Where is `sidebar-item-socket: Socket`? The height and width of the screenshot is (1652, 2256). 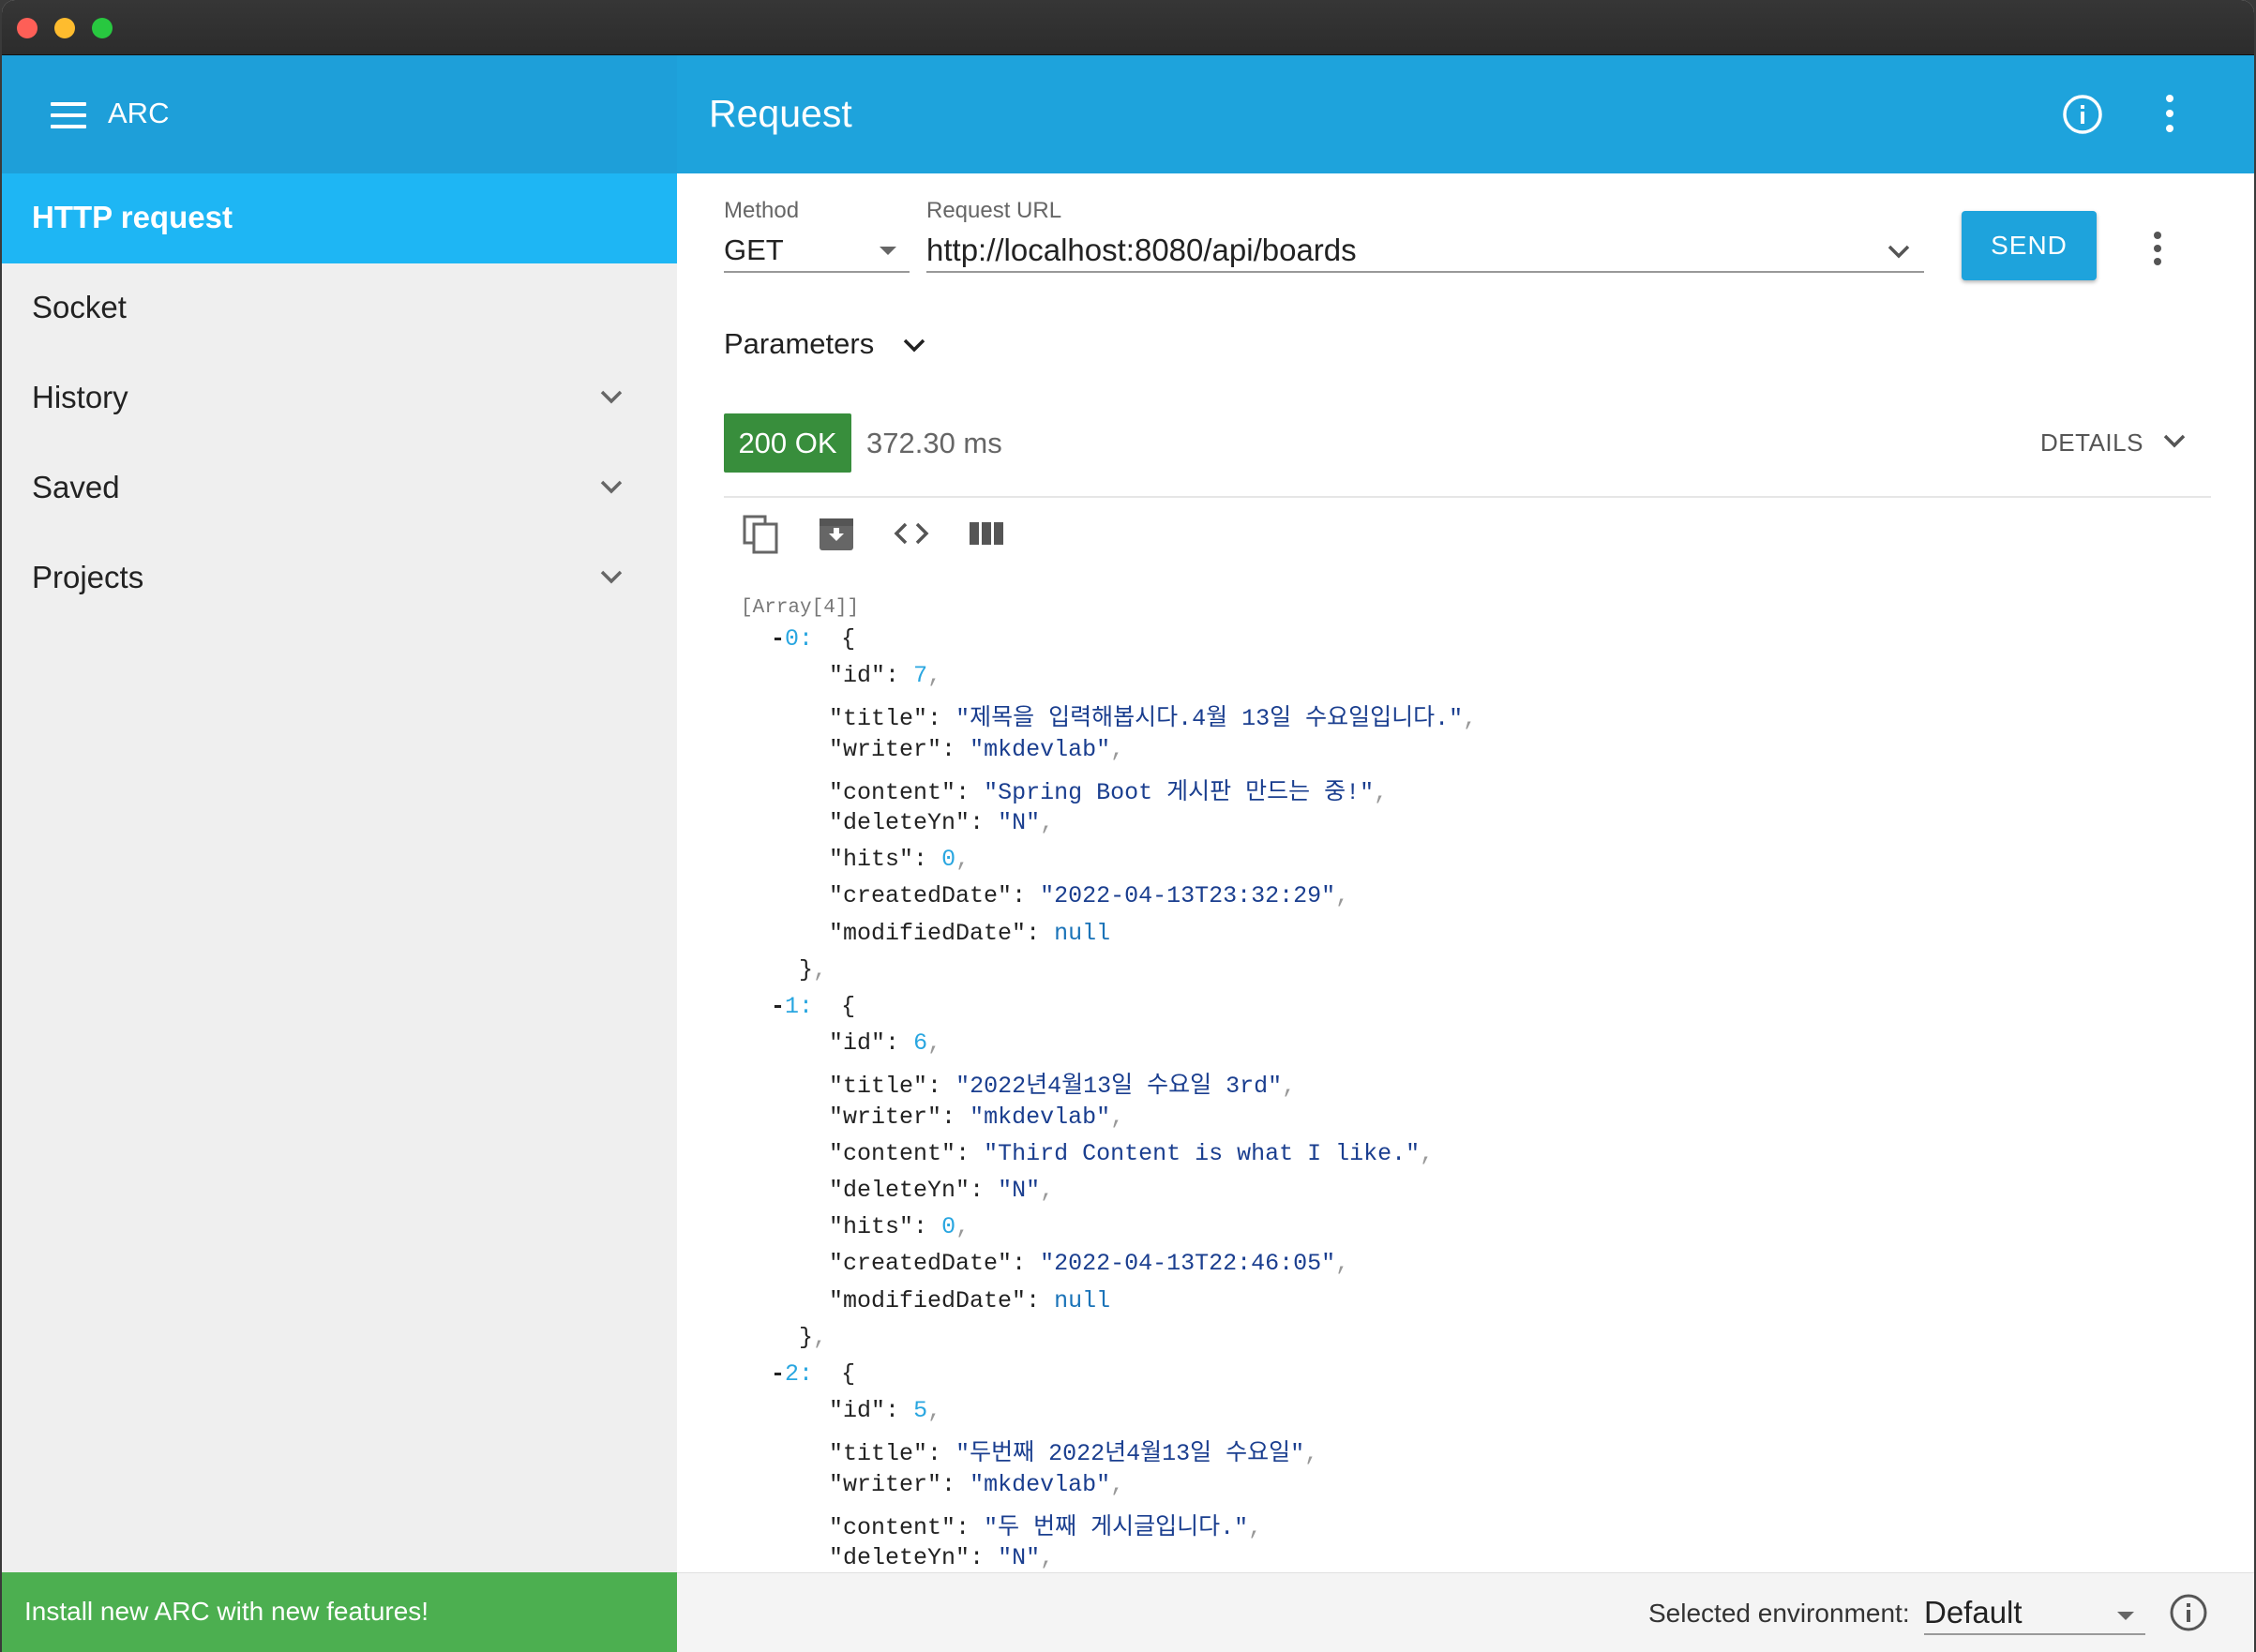
sidebar-item-socket: Socket is located at coordinates (339, 308).